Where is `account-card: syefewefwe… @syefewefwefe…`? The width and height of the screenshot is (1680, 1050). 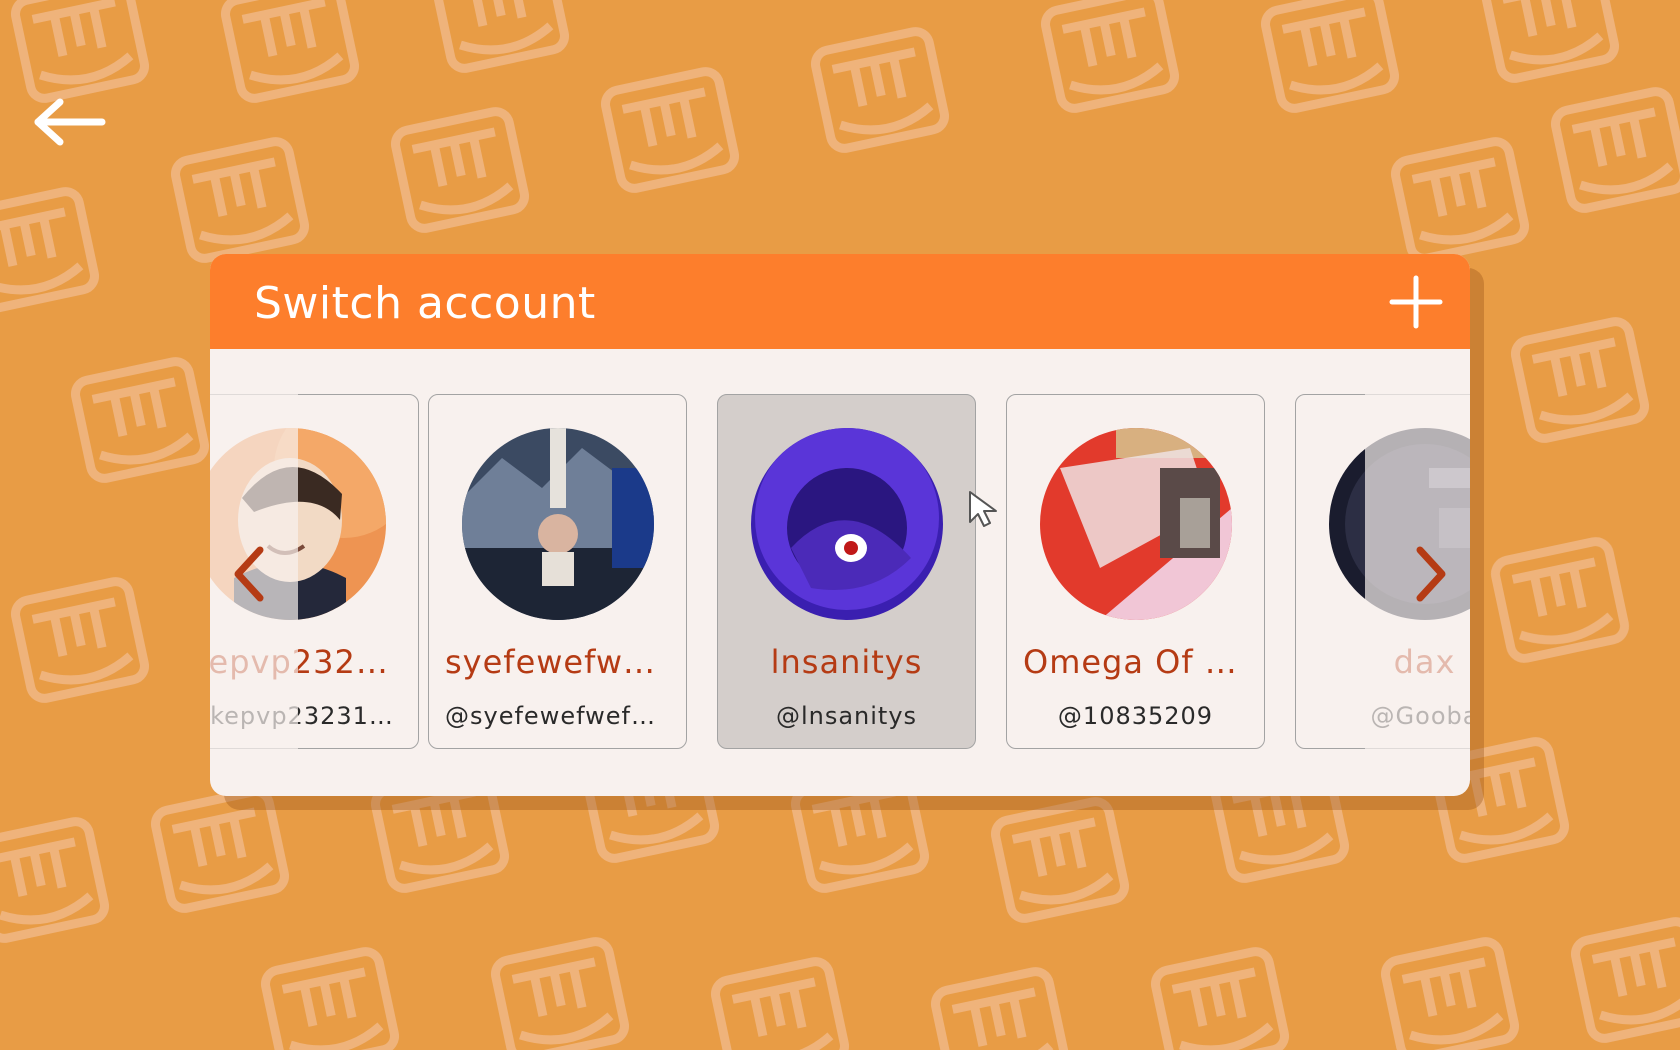
account-card: syefewefwe… @syefewefwefe… is located at coordinates (557, 571).